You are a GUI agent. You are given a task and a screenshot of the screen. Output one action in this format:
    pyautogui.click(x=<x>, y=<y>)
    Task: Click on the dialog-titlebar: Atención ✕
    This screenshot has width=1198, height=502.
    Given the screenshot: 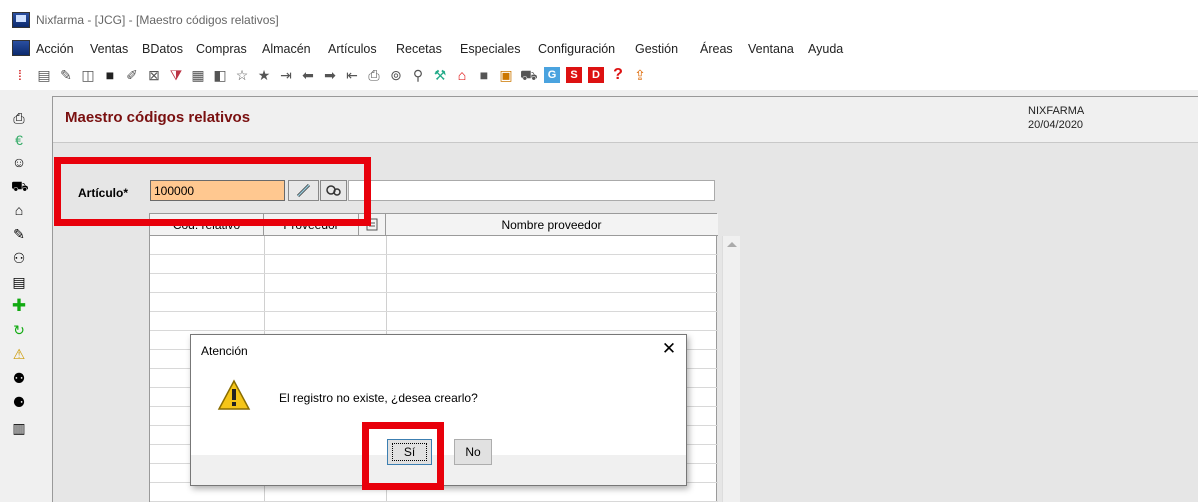 What is the action you would take?
    pyautogui.click(x=438, y=350)
    